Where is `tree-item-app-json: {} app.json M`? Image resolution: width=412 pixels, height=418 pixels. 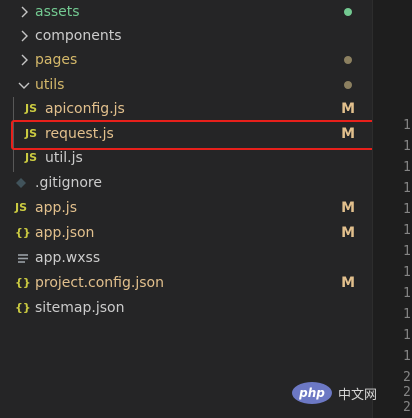 tree-item-app-json: {} app.json M is located at coordinates (186, 233).